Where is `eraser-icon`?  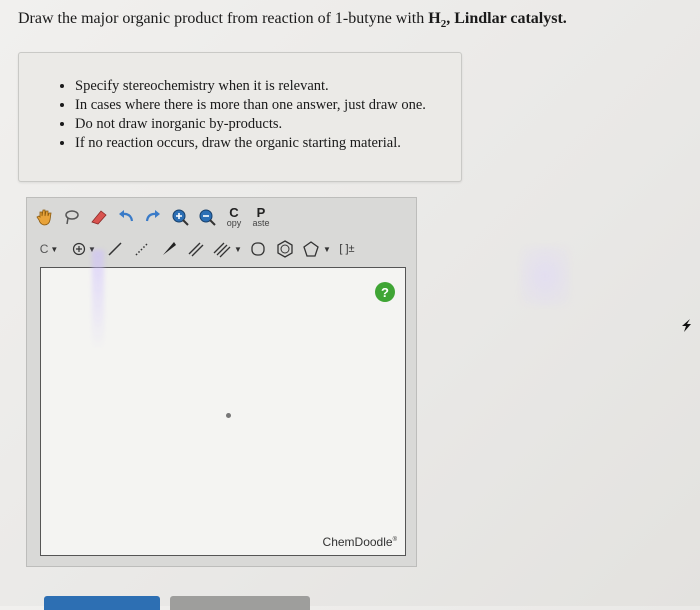
eraser-icon is located at coordinates (99, 217).